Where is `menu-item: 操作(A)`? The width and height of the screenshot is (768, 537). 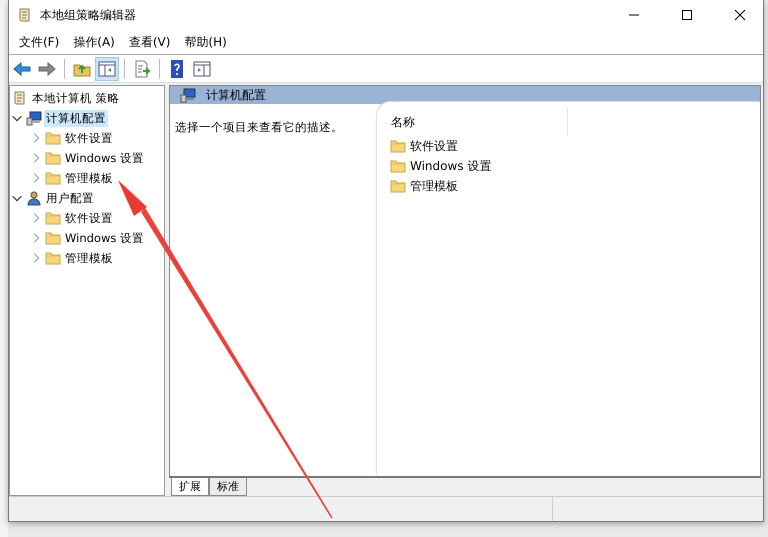
menu-item: 操作(A) is located at coordinates (94, 42).